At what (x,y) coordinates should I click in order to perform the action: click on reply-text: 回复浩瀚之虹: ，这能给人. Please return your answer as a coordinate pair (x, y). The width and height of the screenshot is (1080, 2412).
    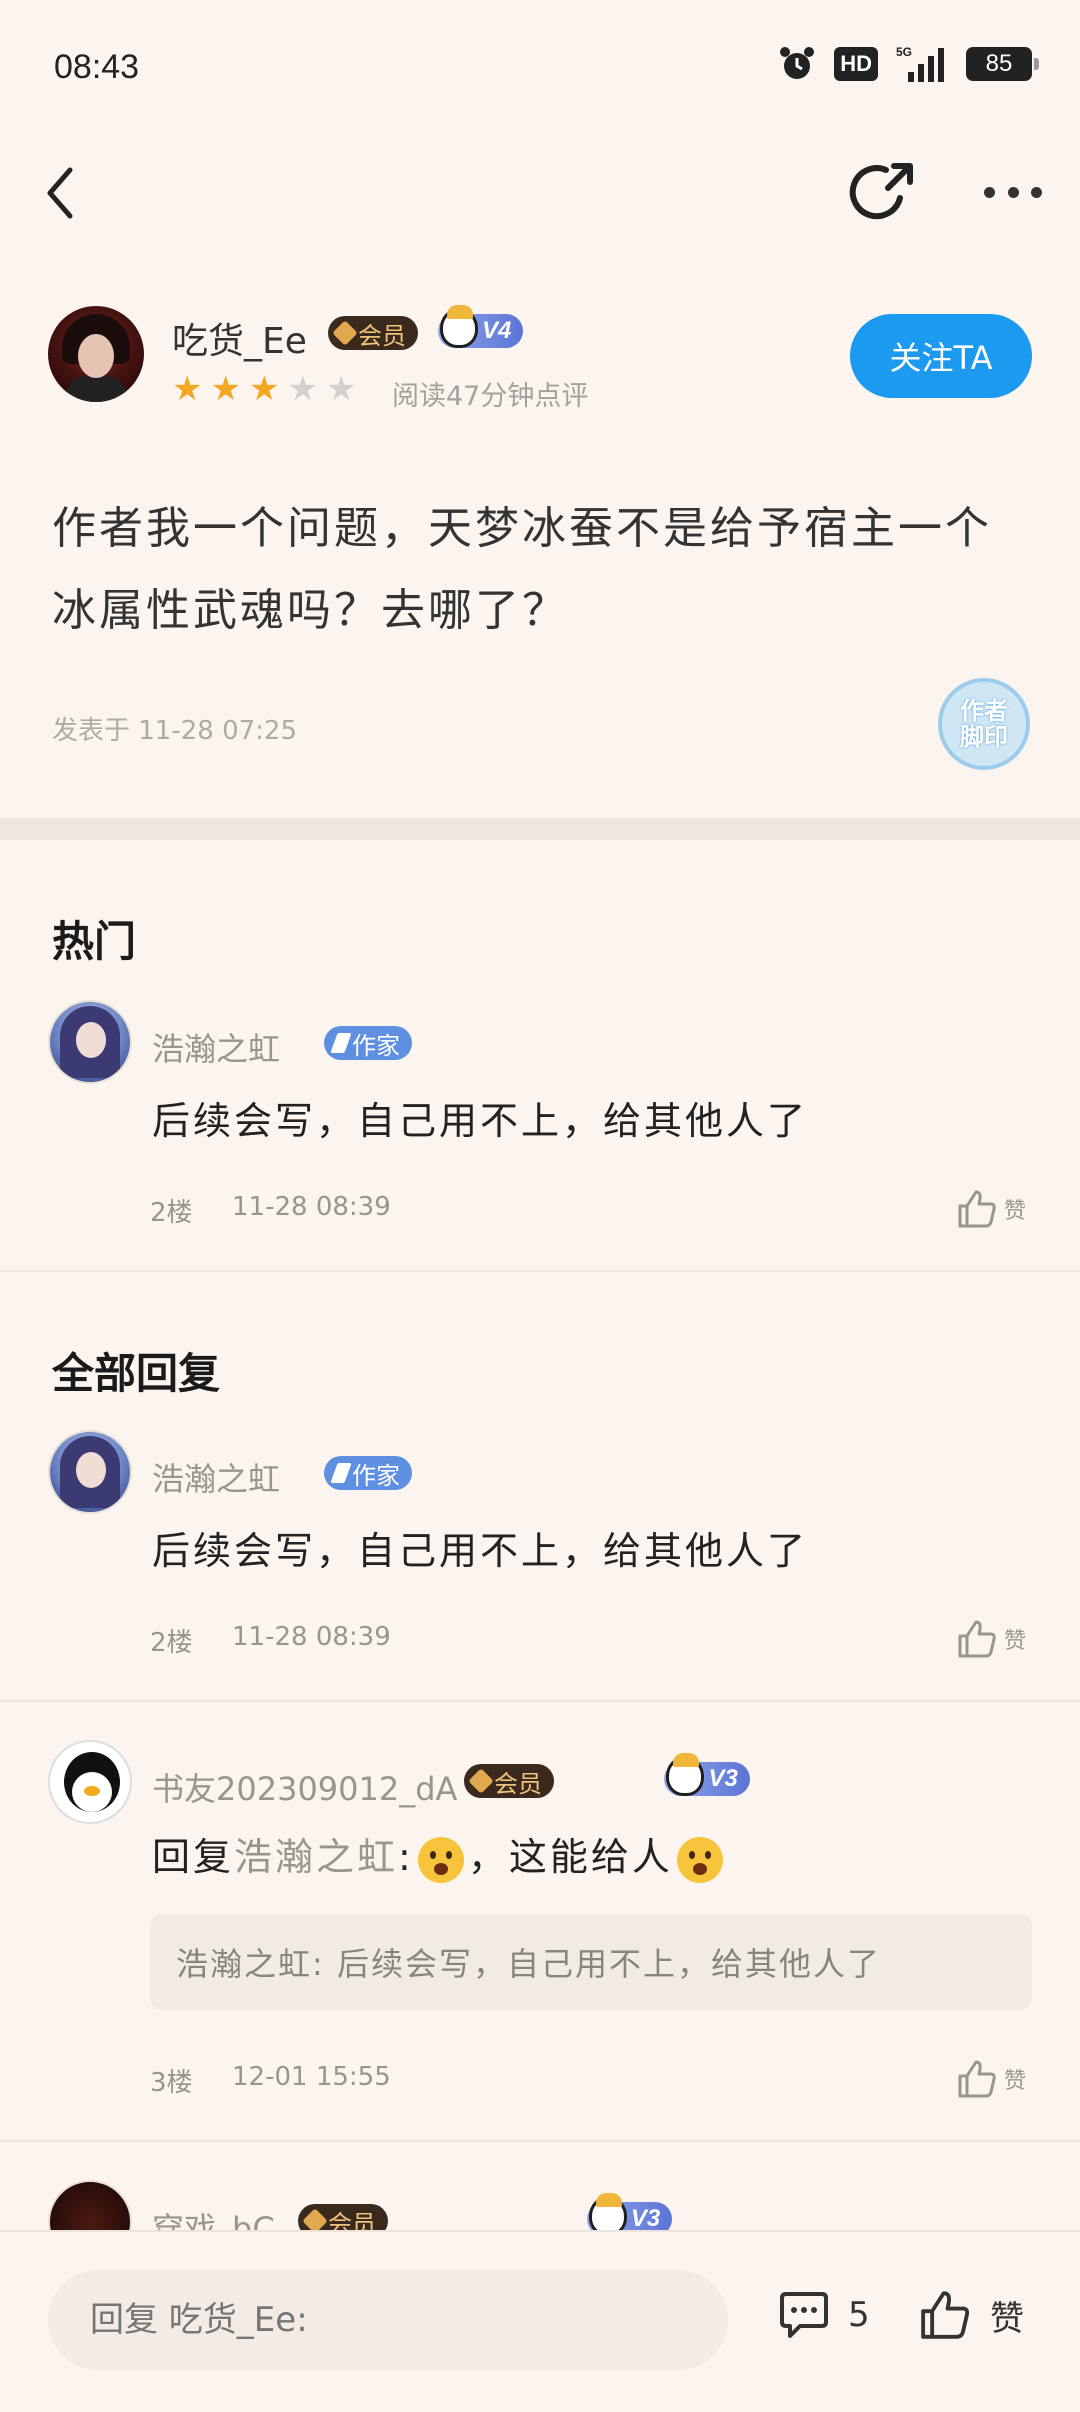
    Looking at the image, I should click on (439, 1854).